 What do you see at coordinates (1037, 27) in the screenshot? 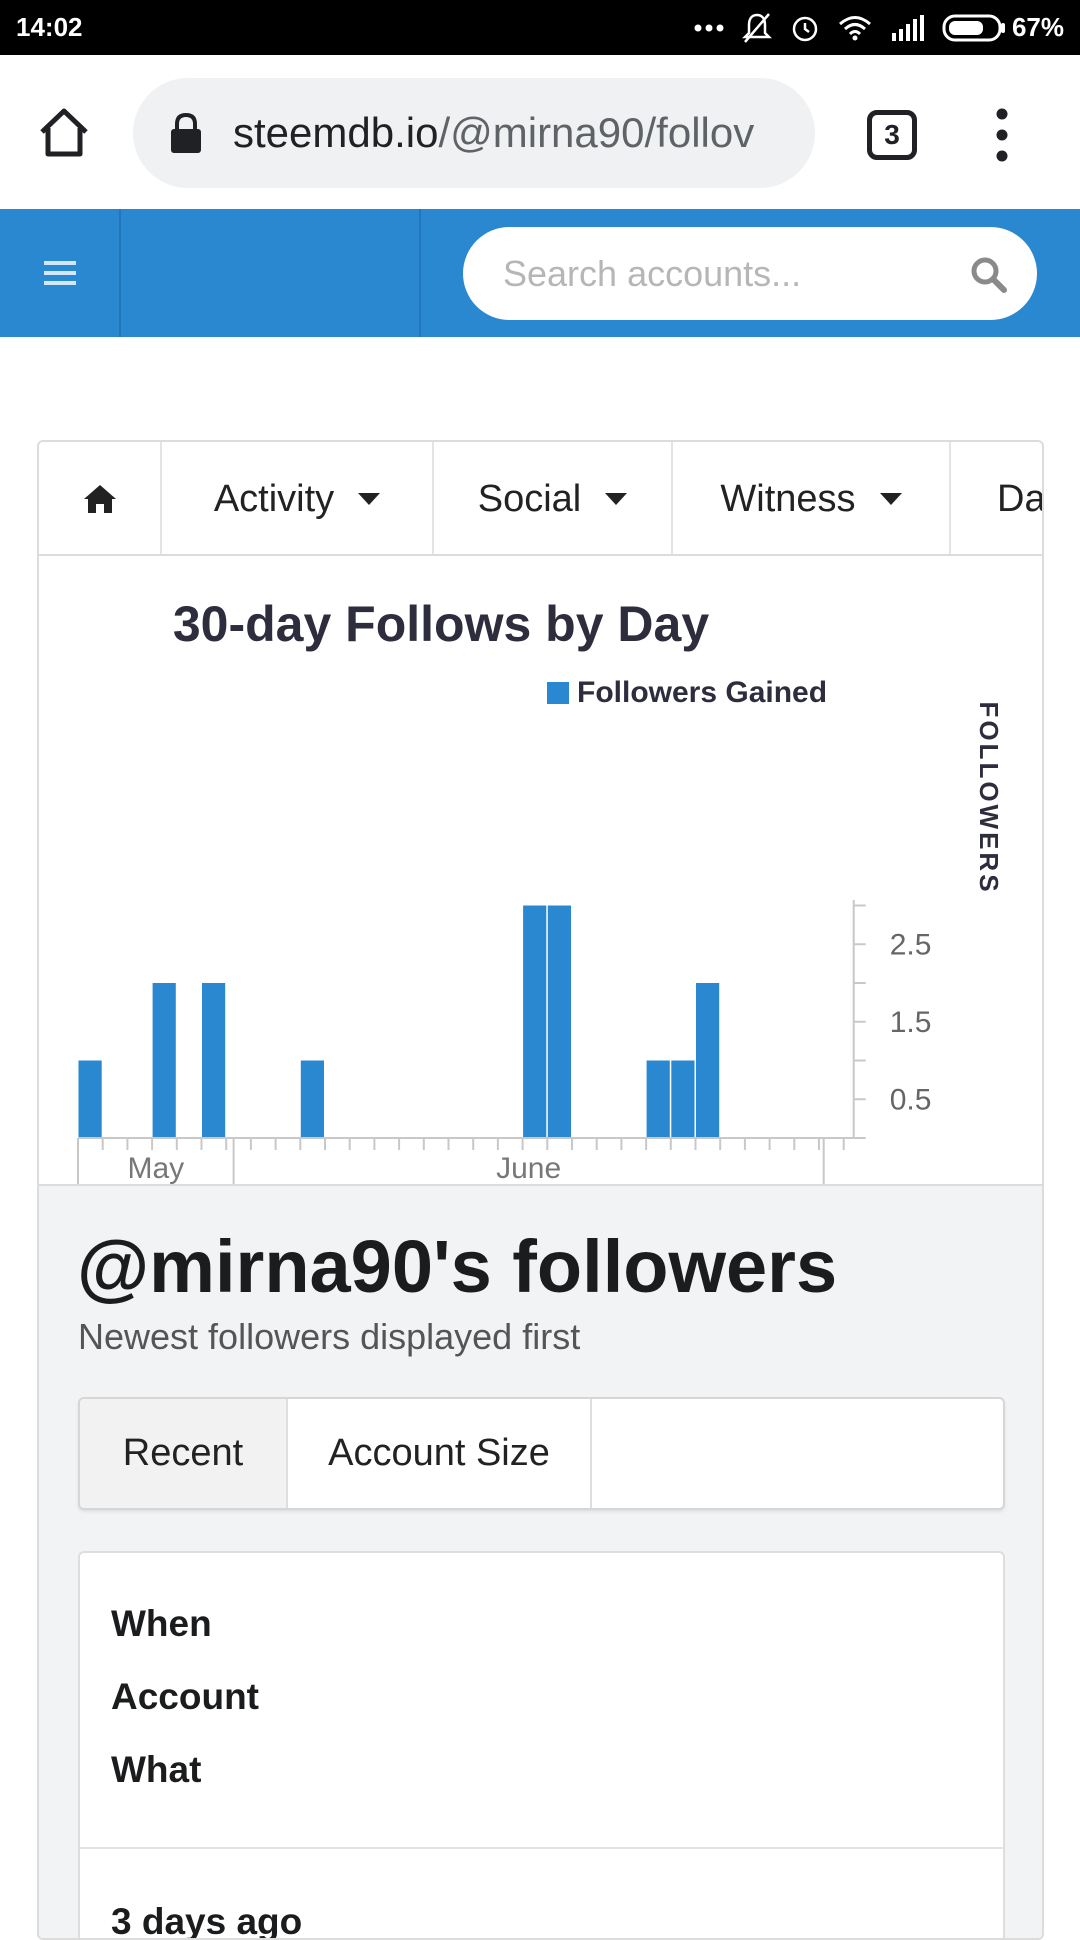
I see `battery-percent: 67%` at bounding box center [1037, 27].